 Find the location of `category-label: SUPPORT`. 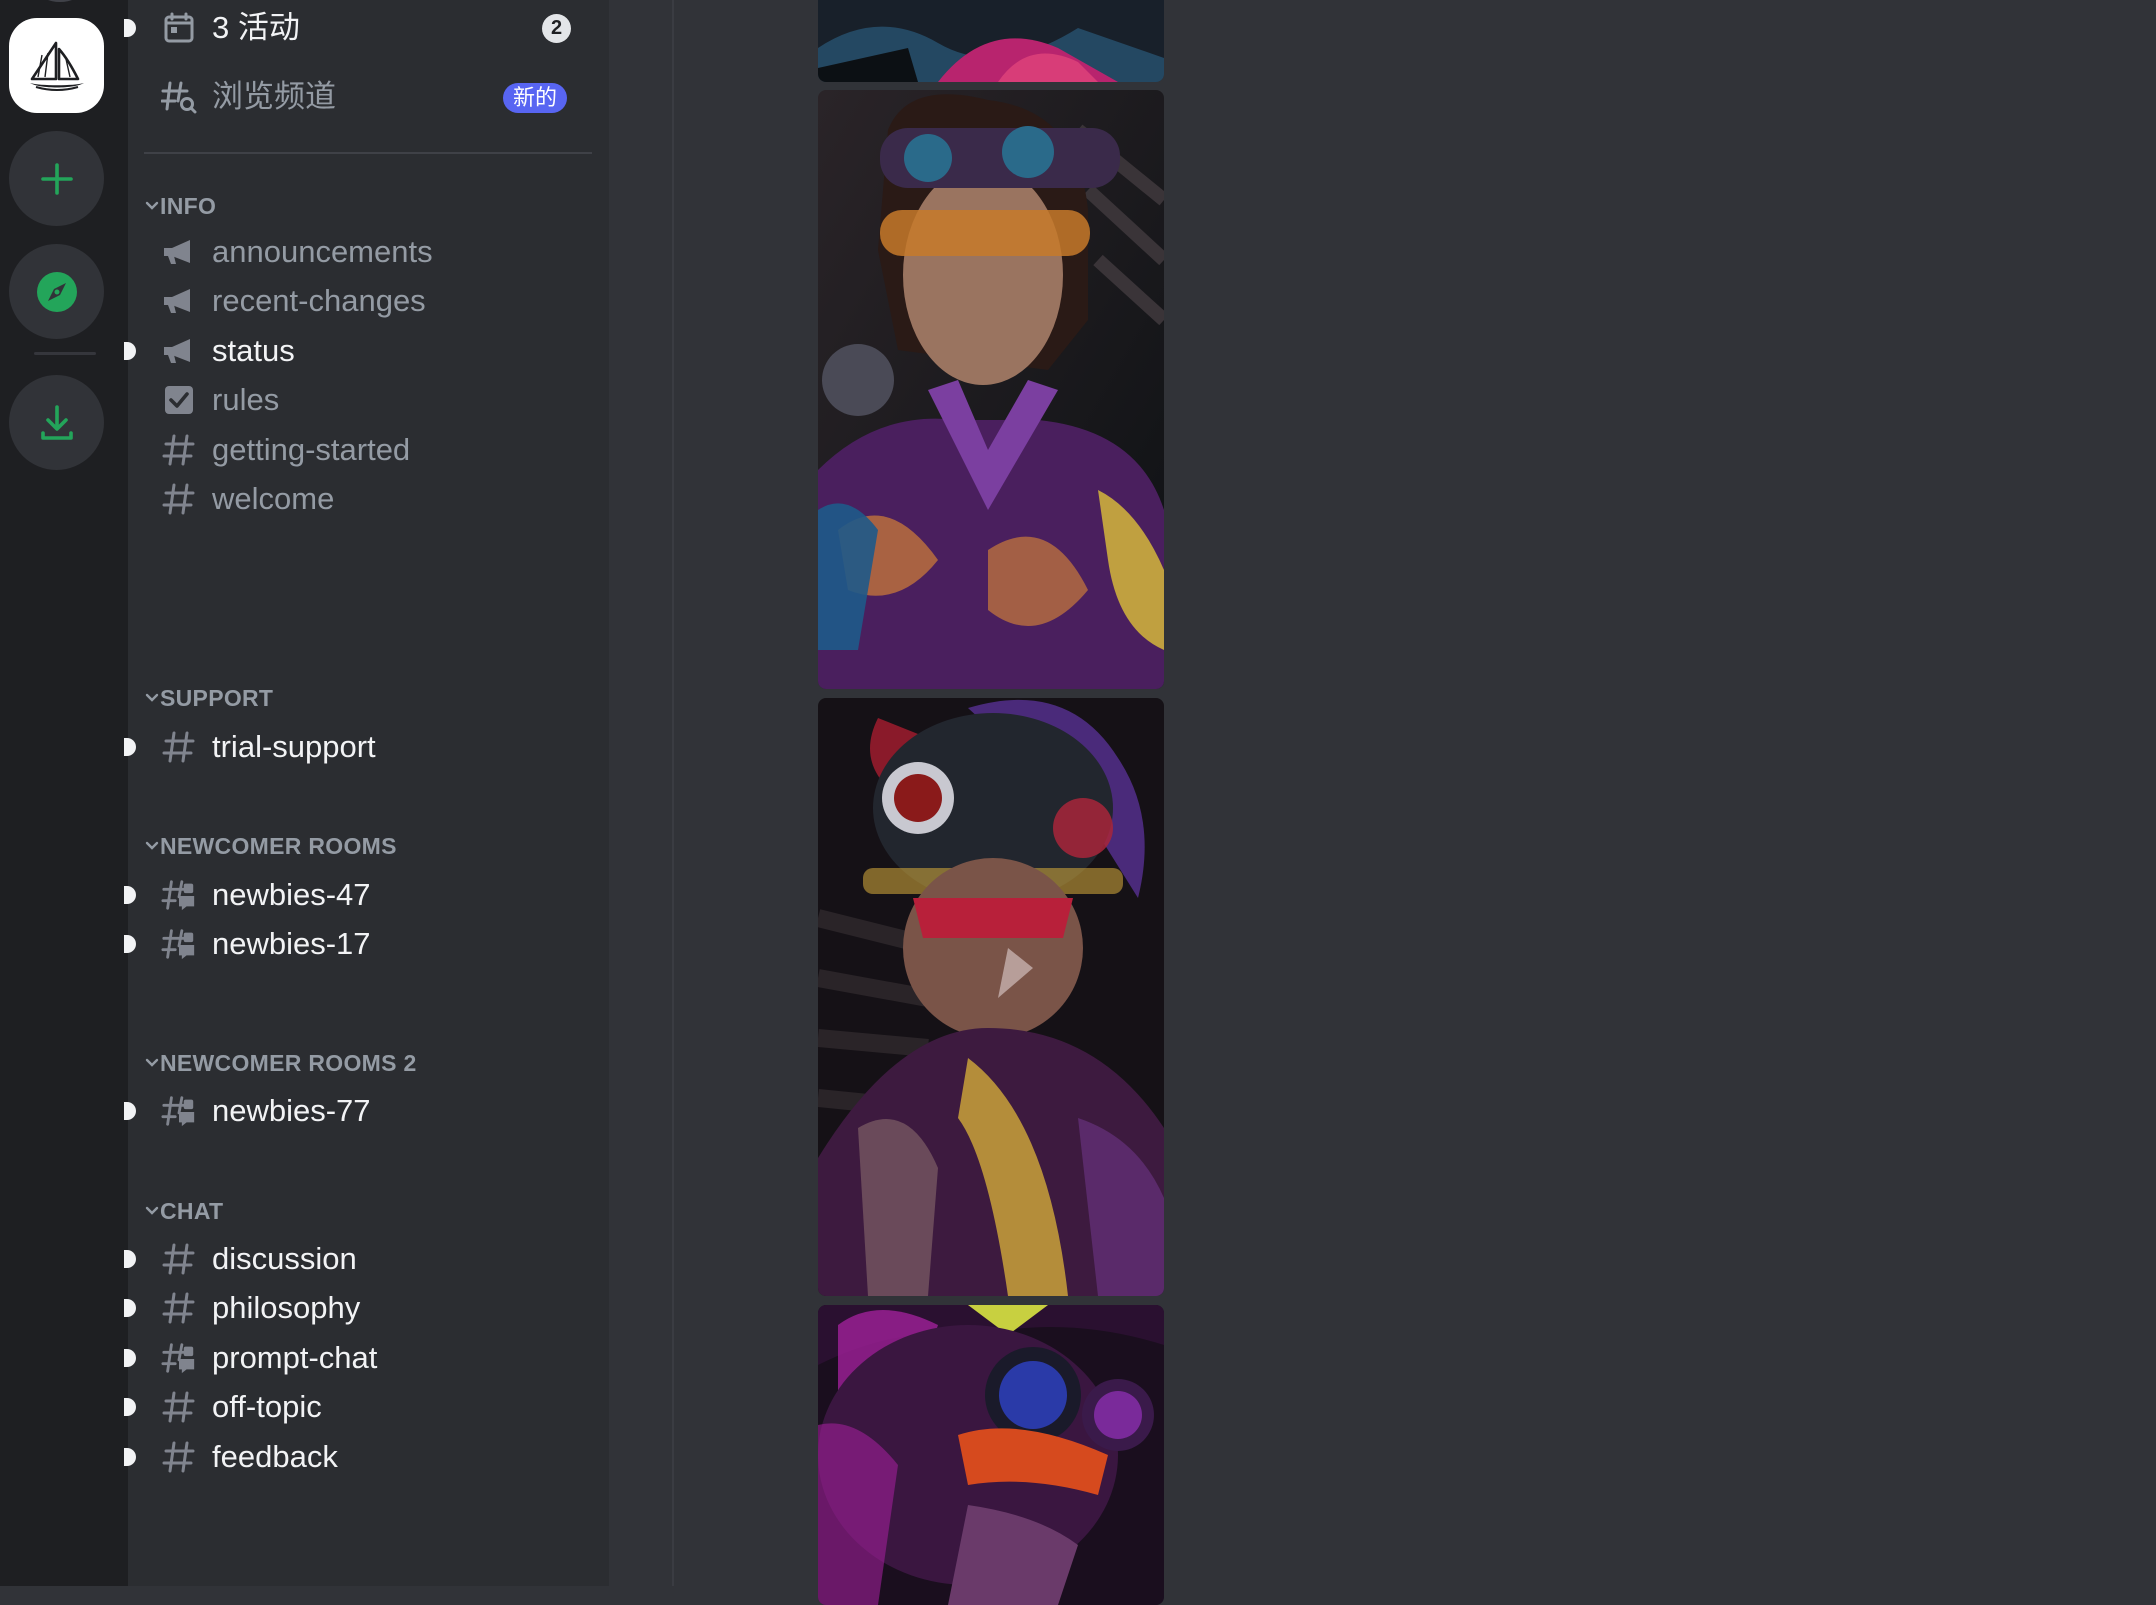

category-label: SUPPORT is located at coordinates (217, 698).